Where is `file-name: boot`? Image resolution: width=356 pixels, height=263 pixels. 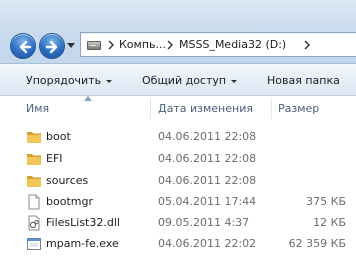 file-name: boot is located at coordinates (58, 136).